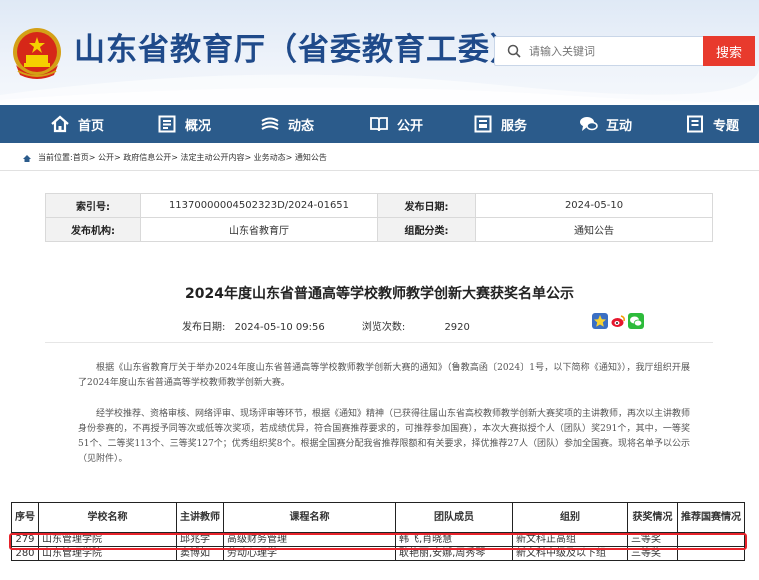 This screenshot has height=580, width=759. What do you see at coordinates (287, 124) in the screenshot?
I see `nav-item-news: 动态` at bounding box center [287, 124].